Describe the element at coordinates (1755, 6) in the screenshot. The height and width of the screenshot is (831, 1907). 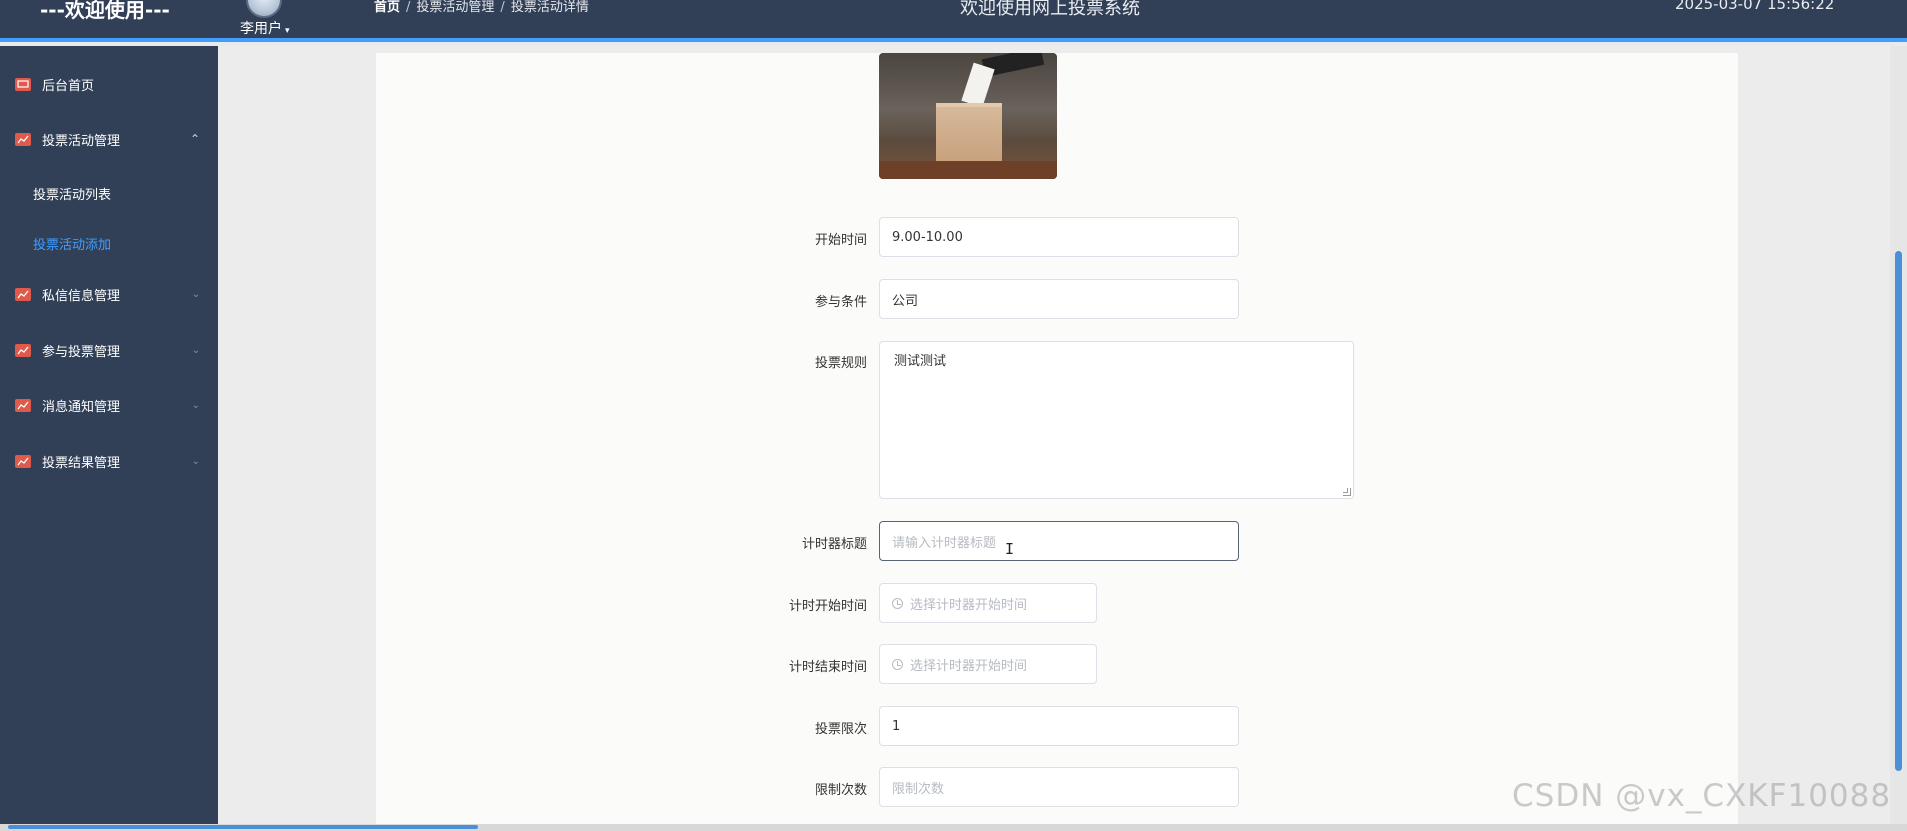
I see `current-datetime: 2025-03-07 15:56:22` at that location.